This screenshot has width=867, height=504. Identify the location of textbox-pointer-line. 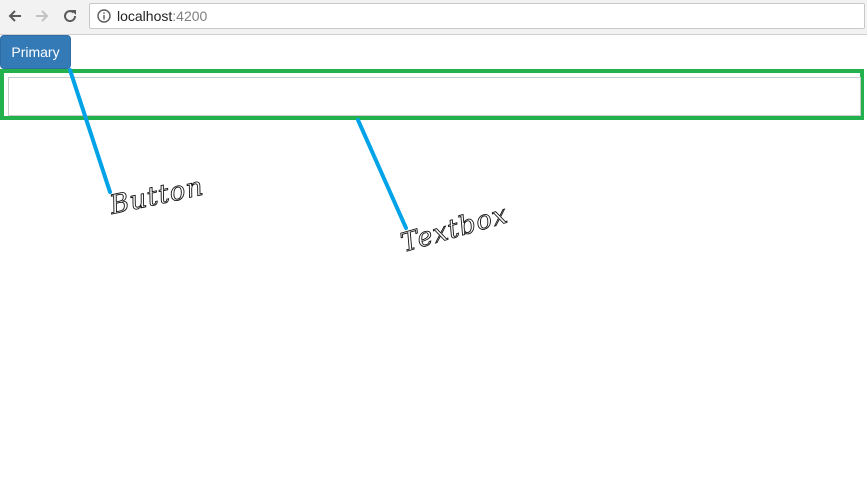
(382, 174).